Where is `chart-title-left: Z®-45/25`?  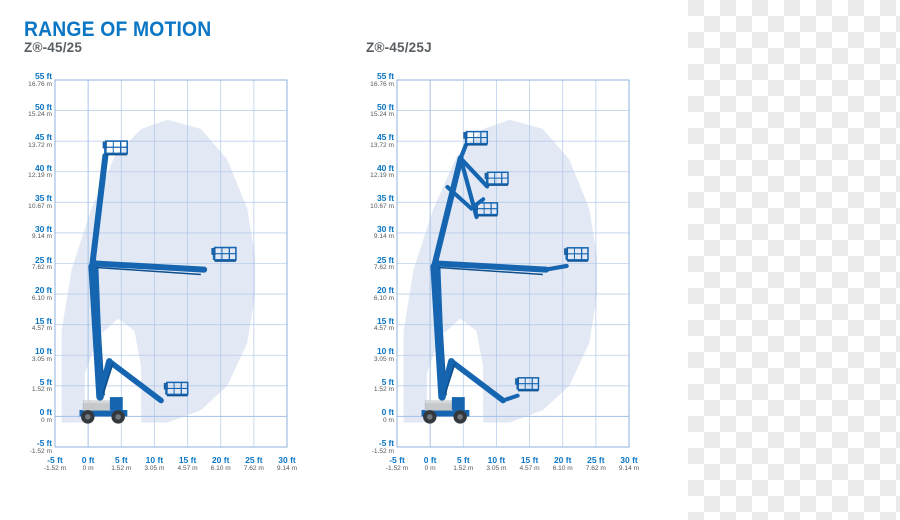
chart-title-left: Z®-45/25 is located at coordinates (53, 47).